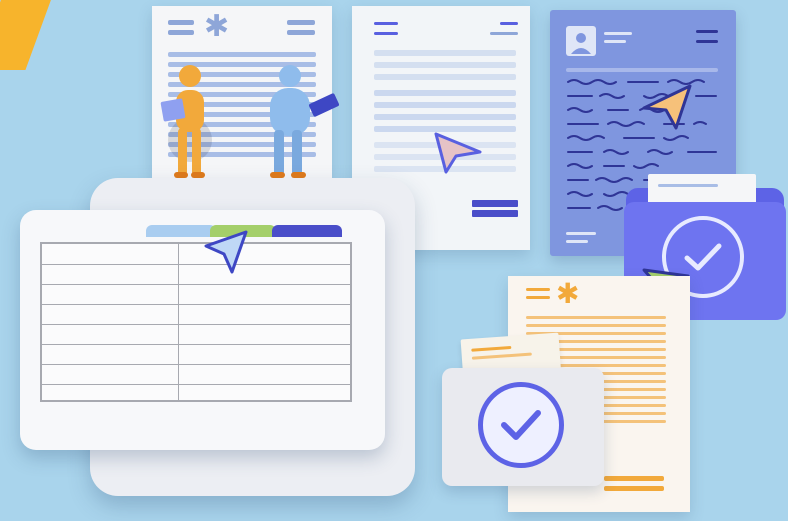 The image size is (788, 521). I want to click on checkmark-icon, so click(521, 425).